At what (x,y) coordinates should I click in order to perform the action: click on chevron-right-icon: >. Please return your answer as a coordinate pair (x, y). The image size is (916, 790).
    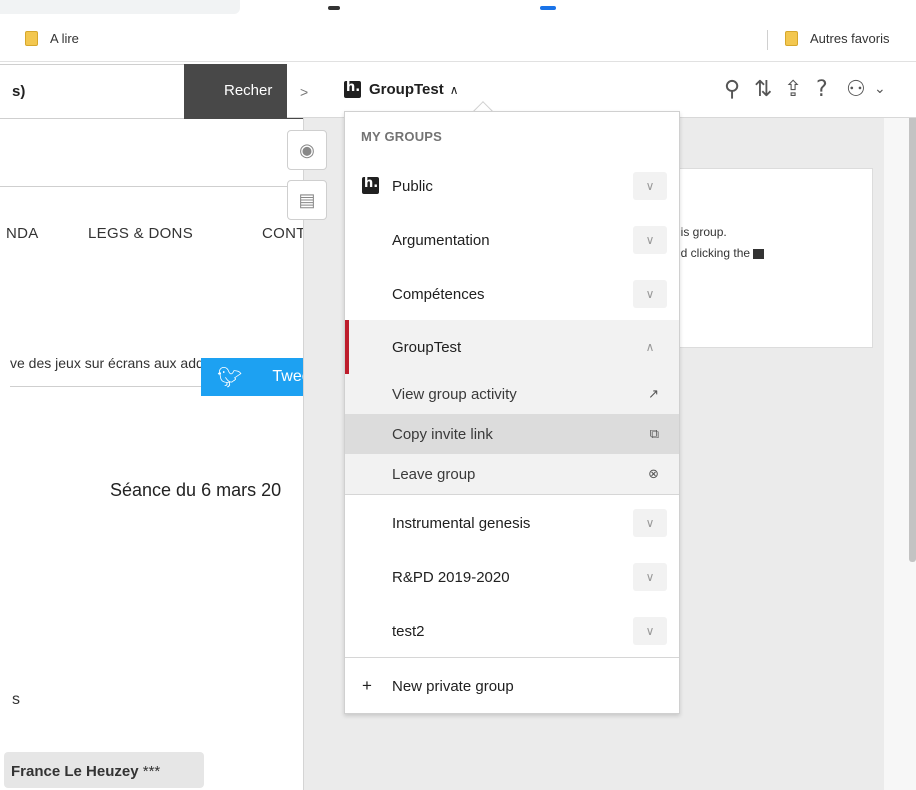
    Looking at the image, I should click on (304, 92).